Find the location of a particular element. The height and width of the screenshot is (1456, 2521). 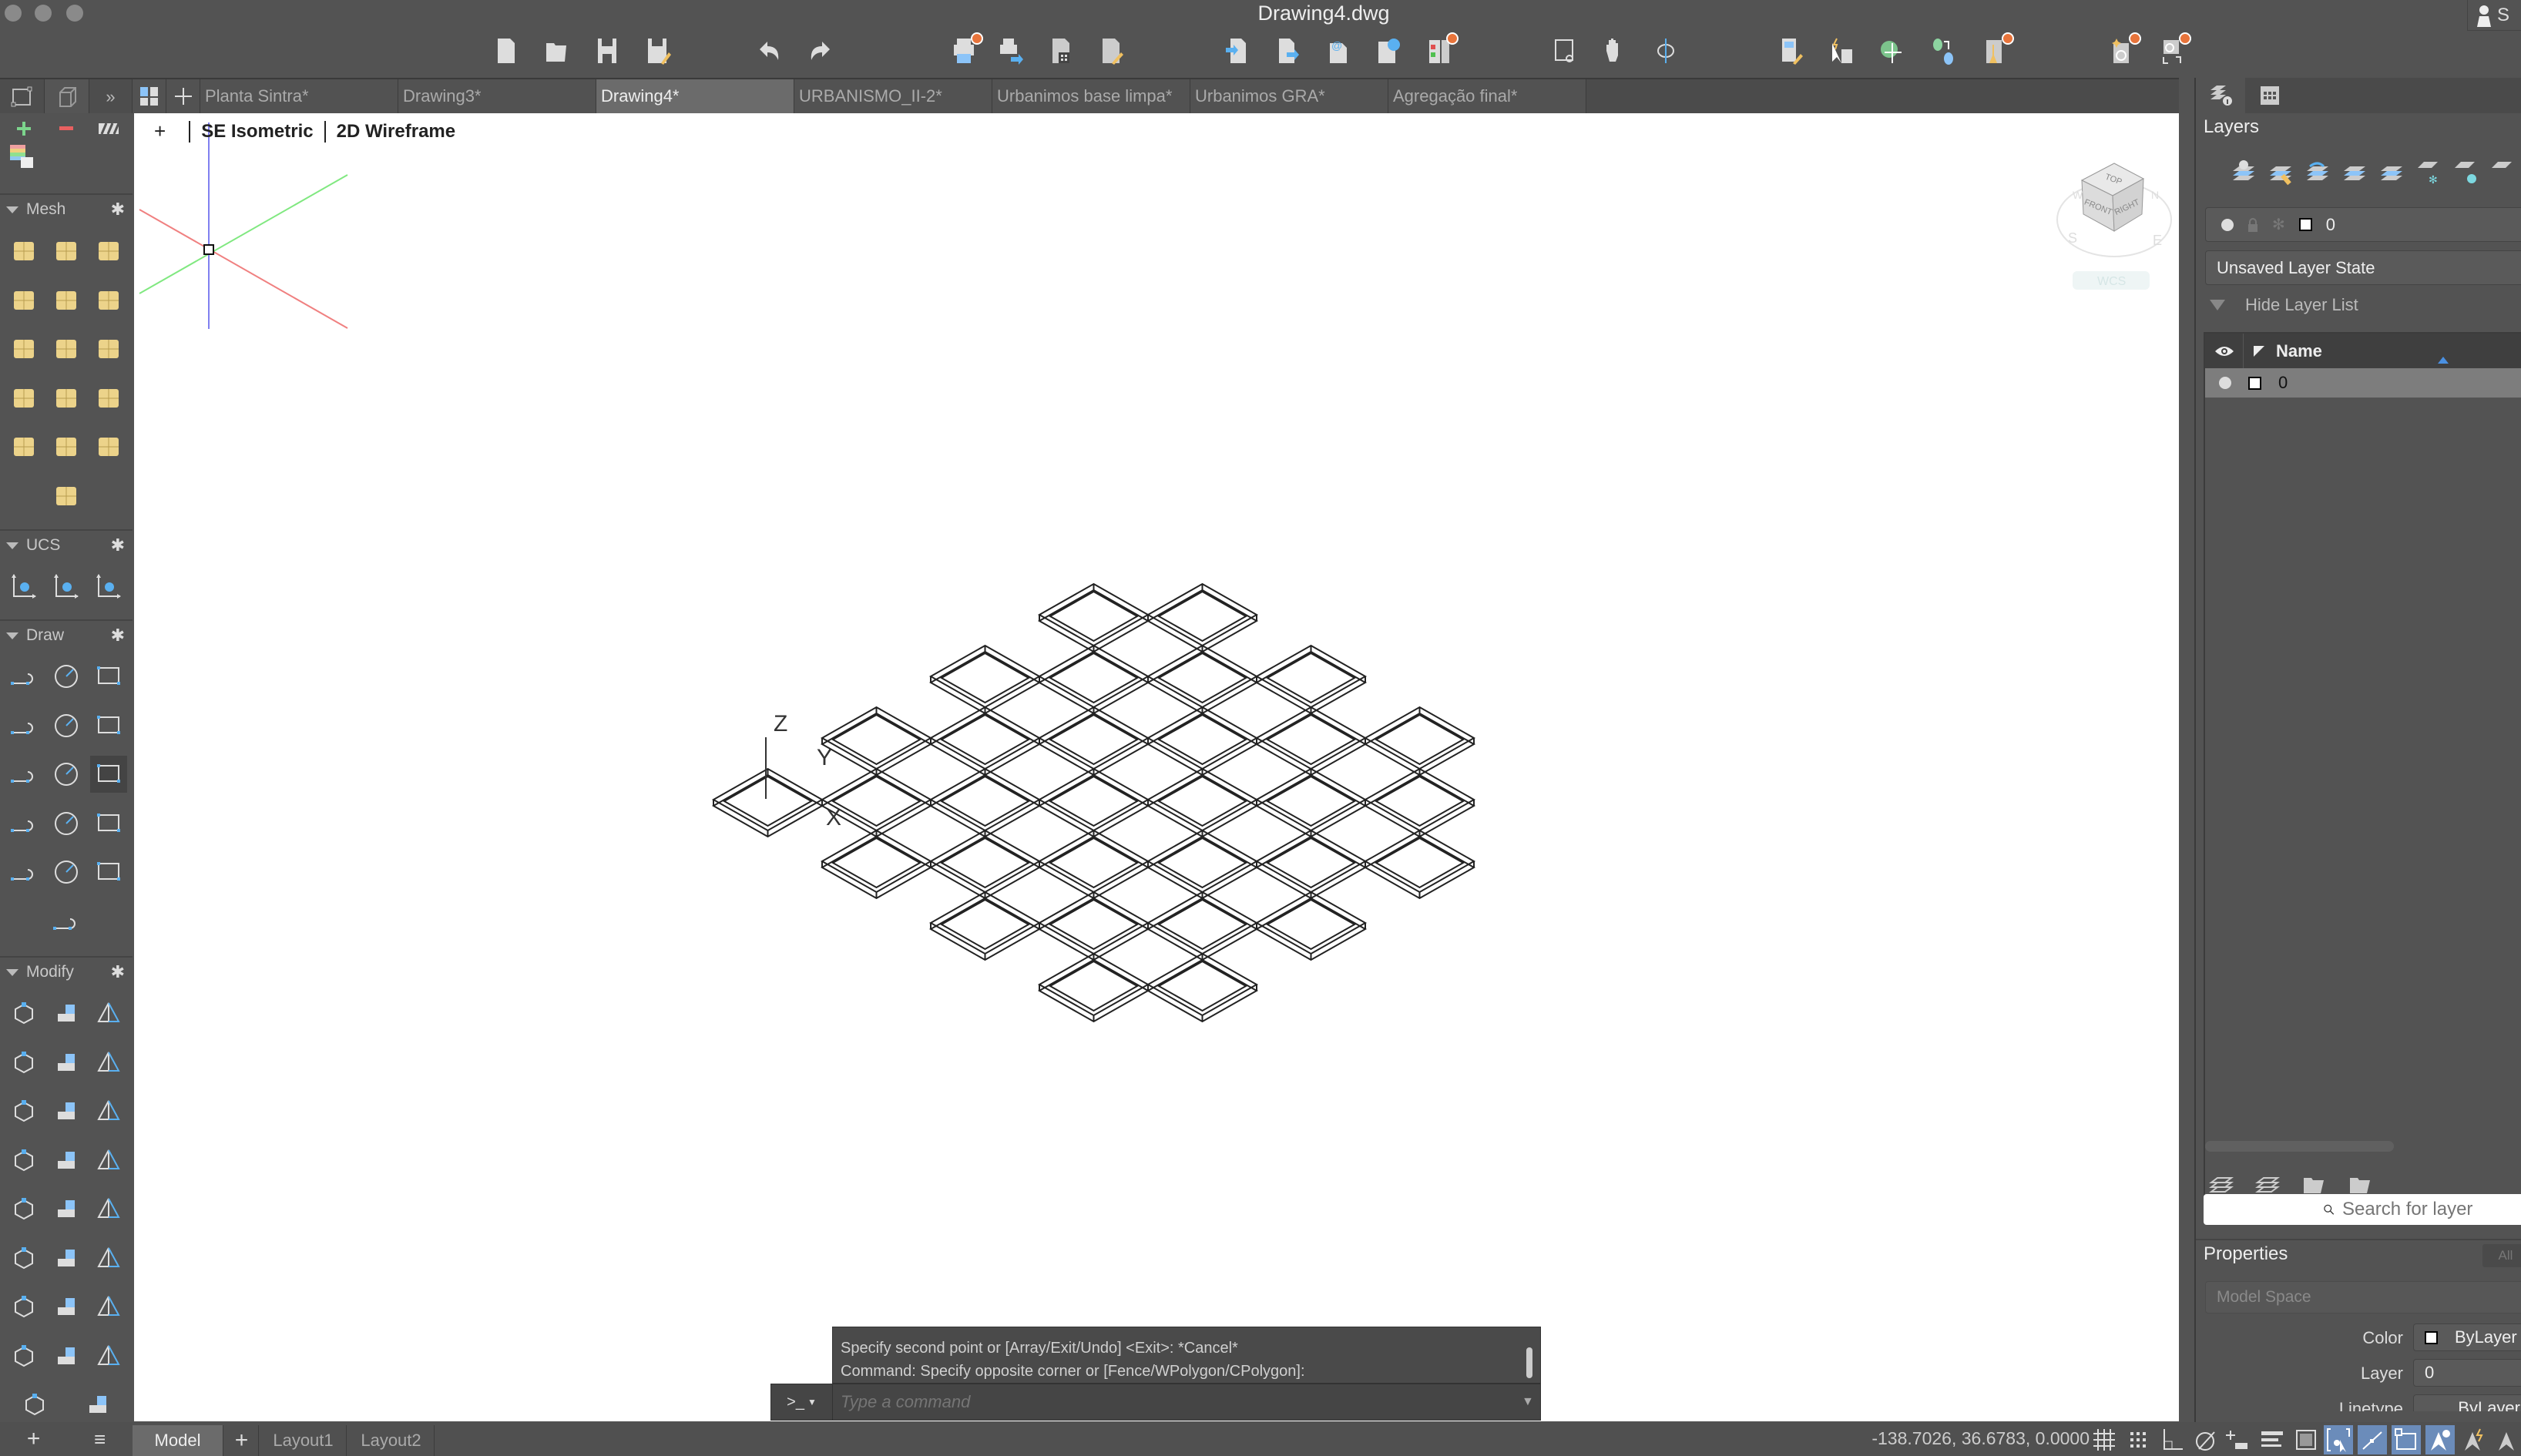

layer-off-button is located at coordinates (2465, 172).